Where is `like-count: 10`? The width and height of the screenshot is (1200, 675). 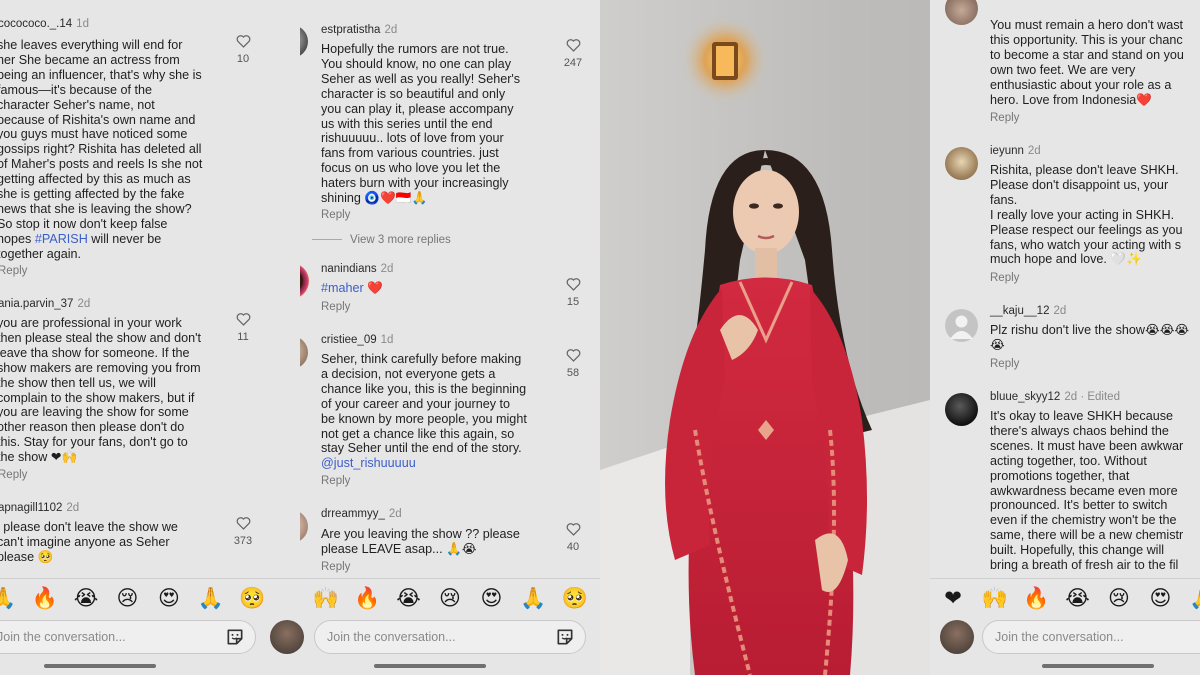
like-count: 10 is located at coordinates (243, 59).